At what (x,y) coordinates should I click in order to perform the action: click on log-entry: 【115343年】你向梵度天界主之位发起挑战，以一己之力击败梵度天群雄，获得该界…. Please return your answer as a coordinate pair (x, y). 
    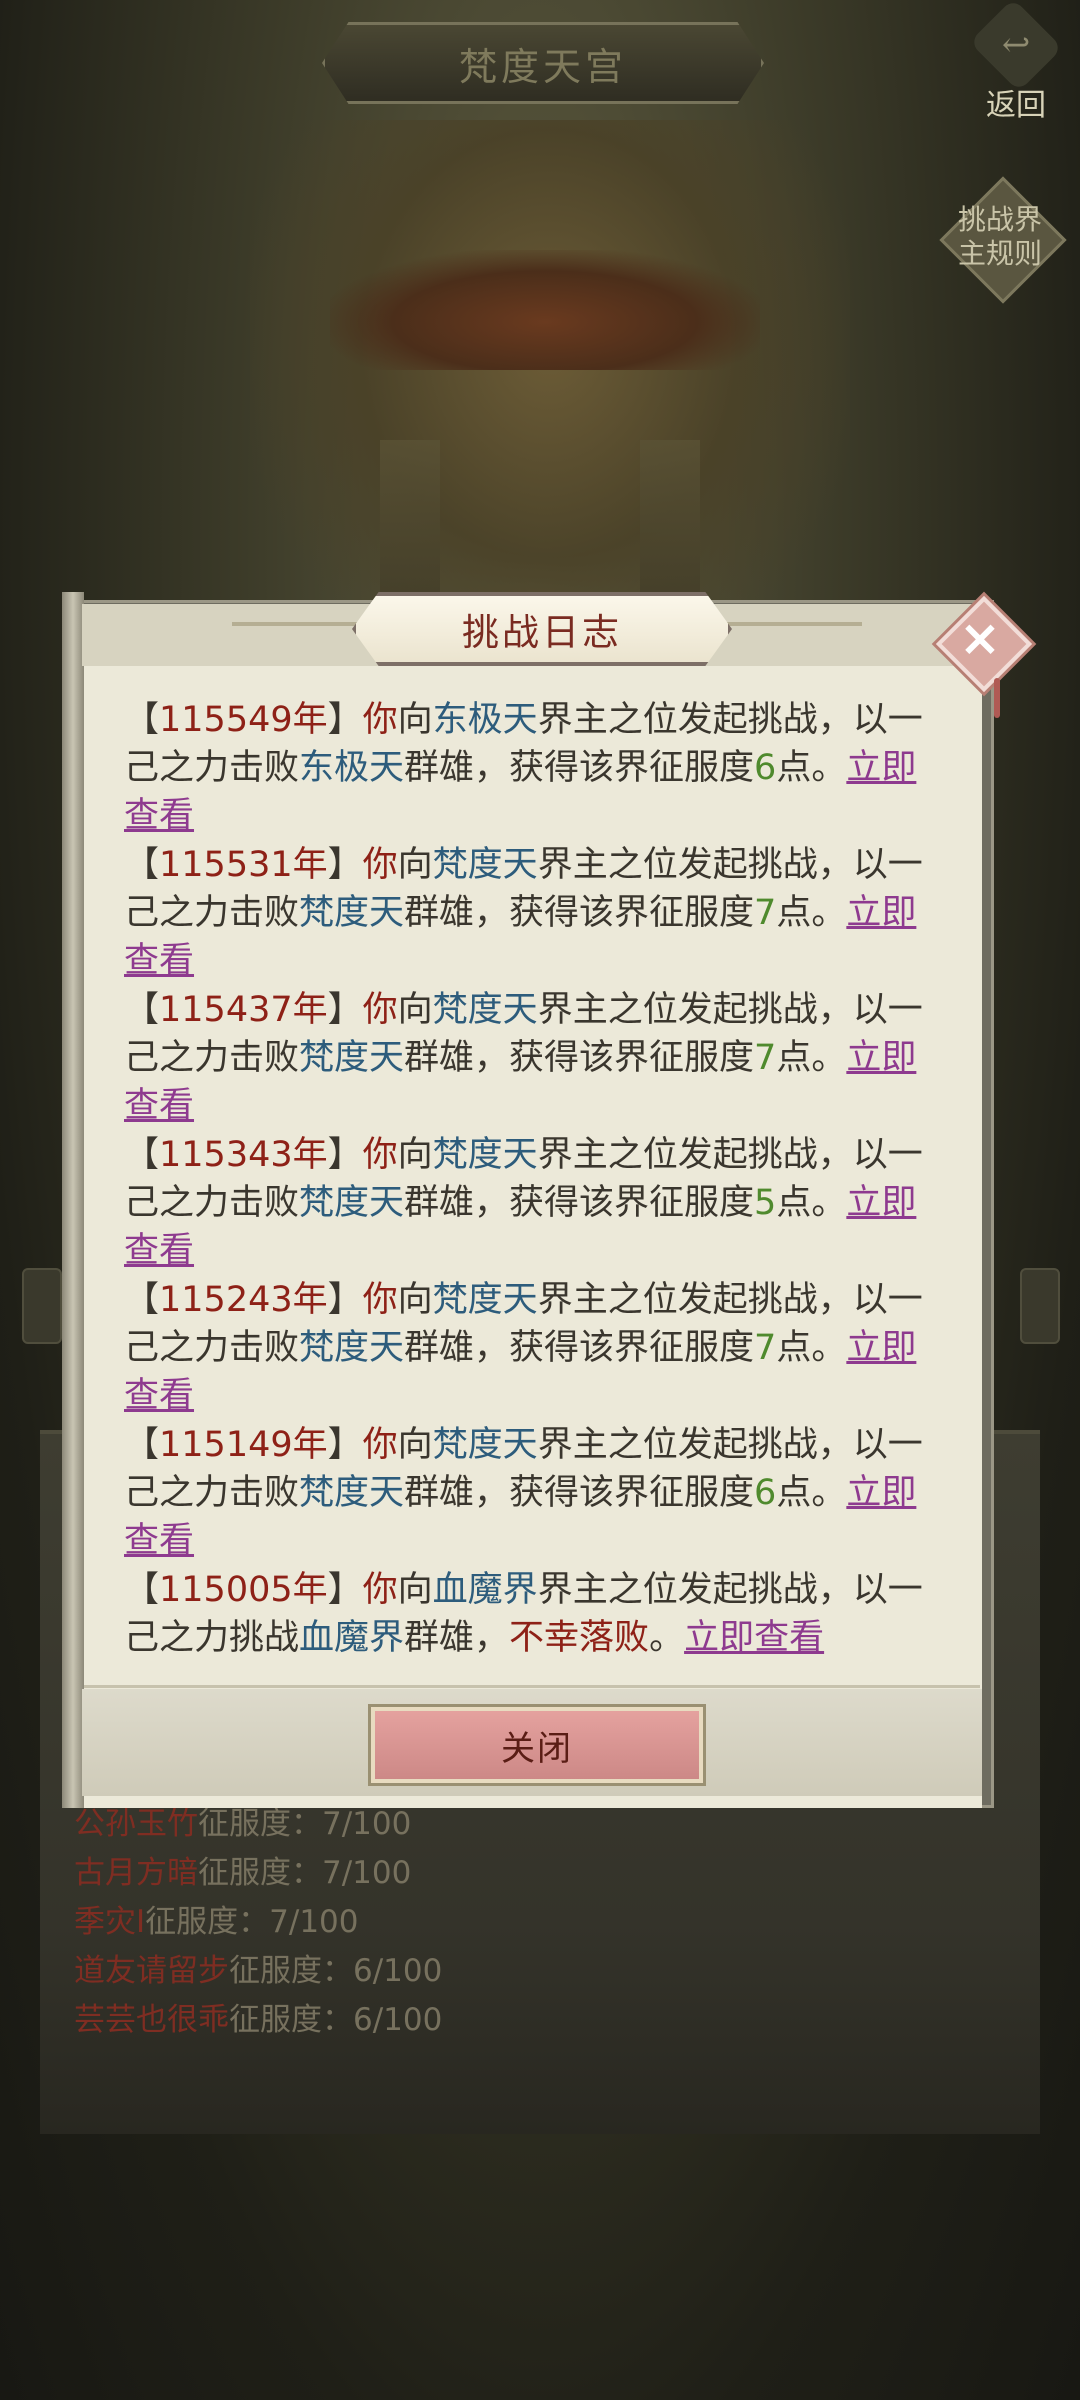
    Looking at the image, I should click on (523, 1203).